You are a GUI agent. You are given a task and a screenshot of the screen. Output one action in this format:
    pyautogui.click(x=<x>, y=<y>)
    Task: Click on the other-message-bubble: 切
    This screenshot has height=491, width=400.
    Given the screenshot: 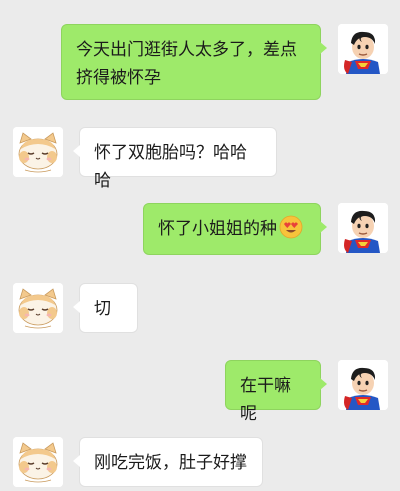 What is the action you would take?
    pyautogui.click(x=105, y=308)
    